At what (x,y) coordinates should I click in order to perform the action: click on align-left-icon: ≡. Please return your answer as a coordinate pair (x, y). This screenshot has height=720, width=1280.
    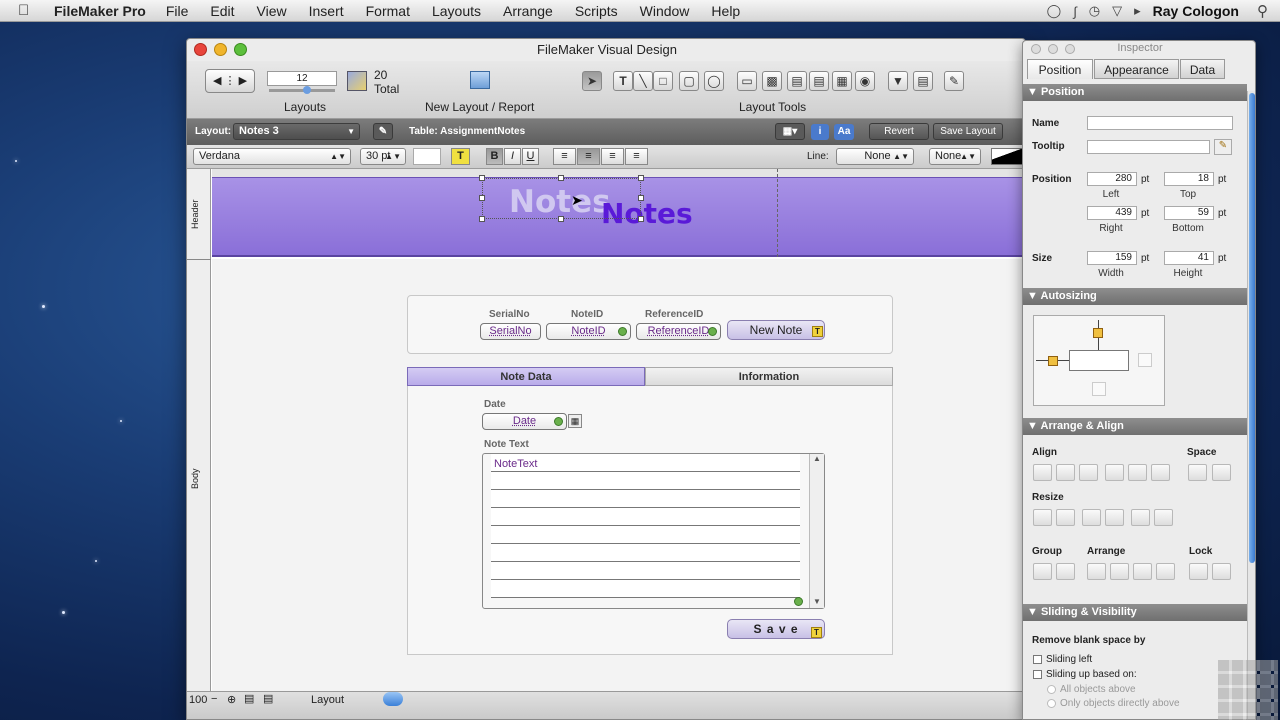
    Looking at the image, I should click on (564, 156).